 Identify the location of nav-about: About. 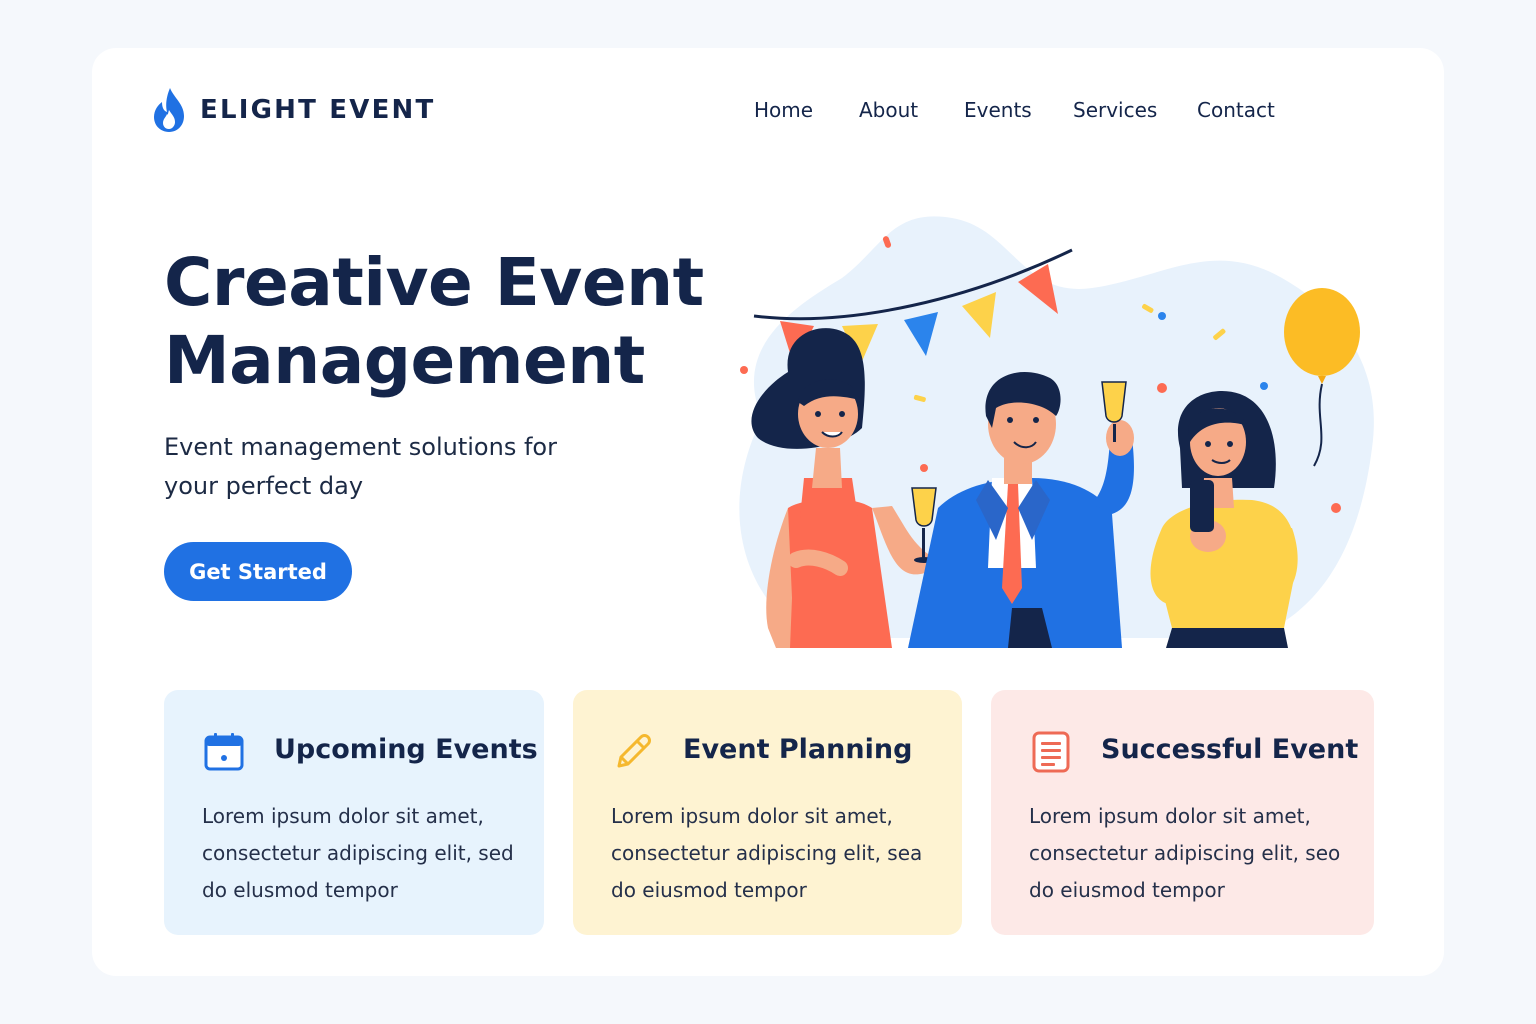
(888, 110).